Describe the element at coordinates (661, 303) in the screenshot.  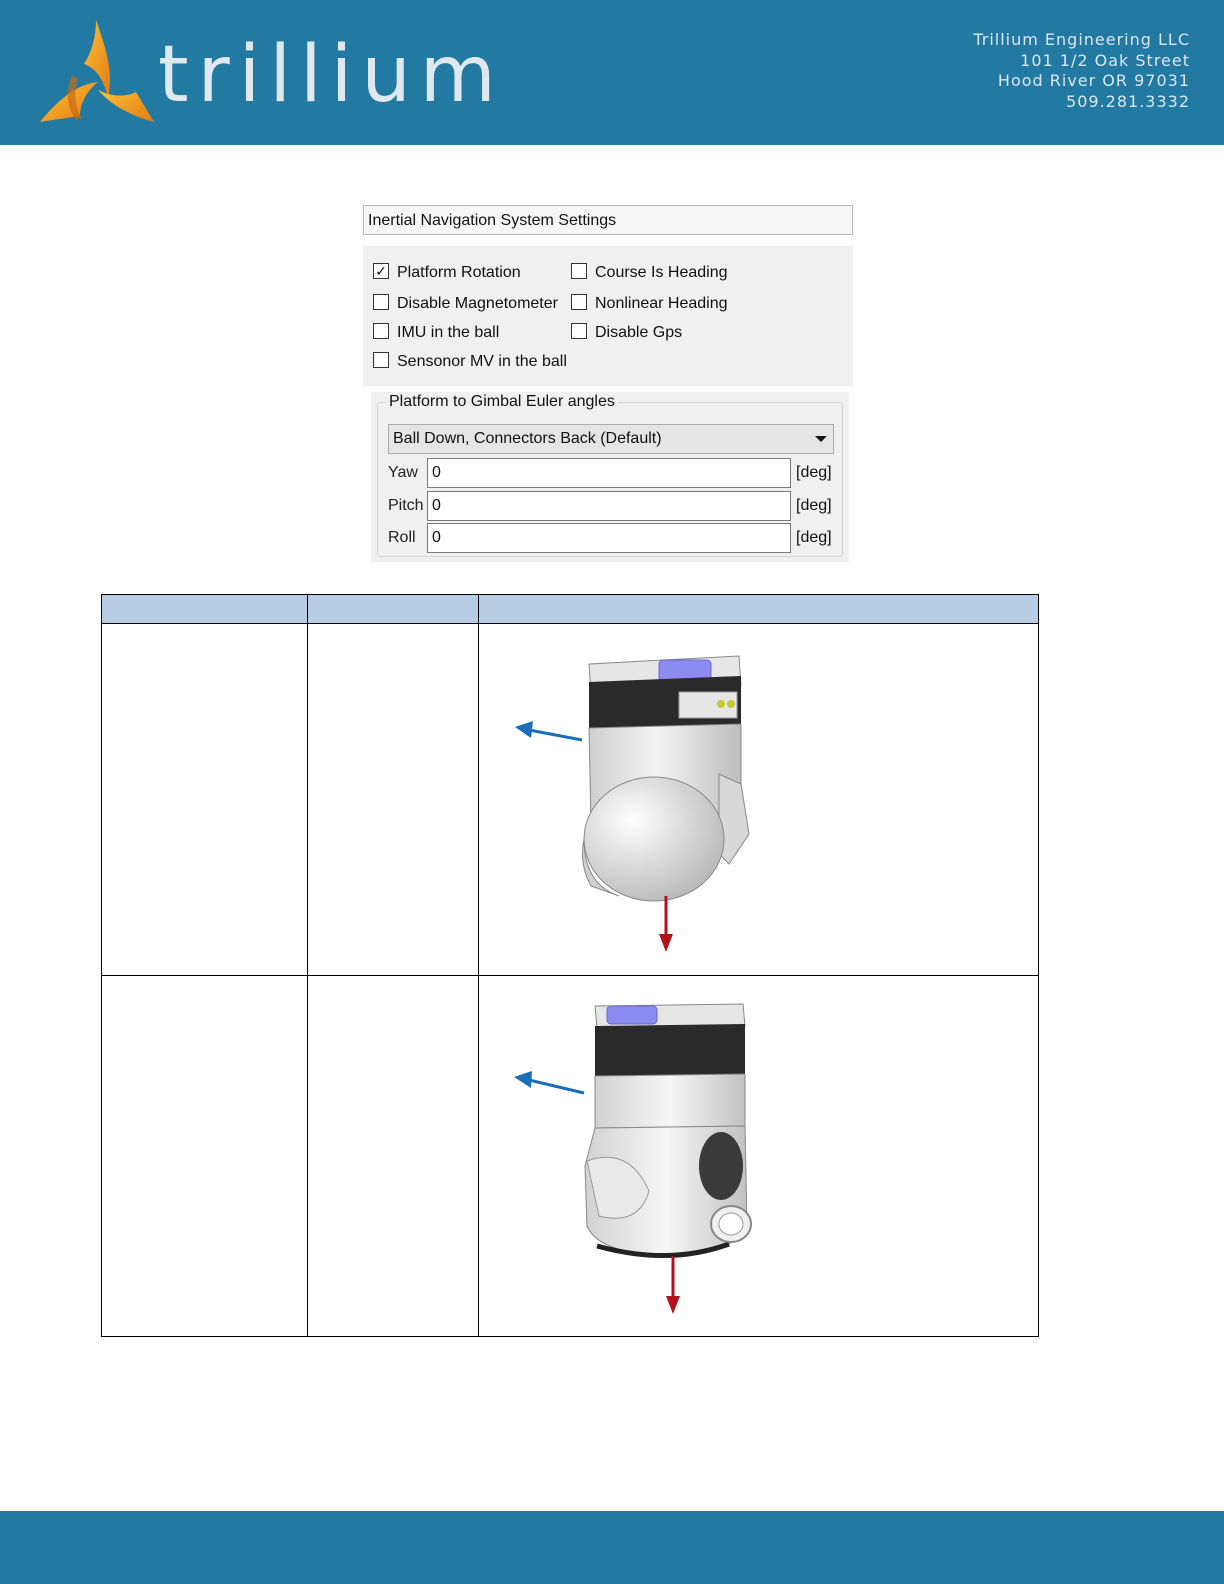
I see `checkbox-label: Nonlinear Heading` at that location.